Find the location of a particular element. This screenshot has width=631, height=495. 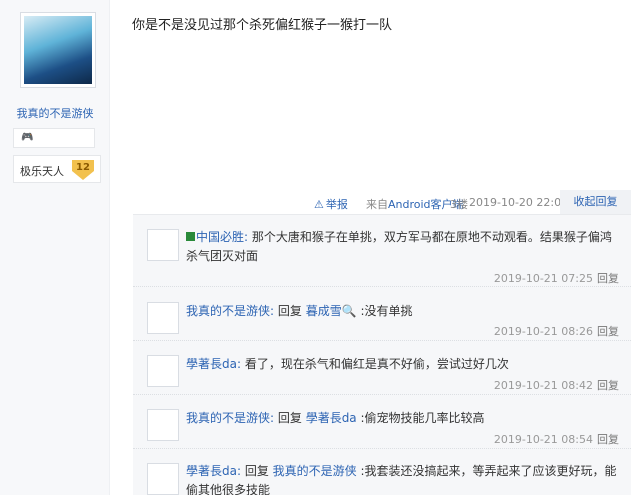

post-source: 来自Android客户端 is located at coordinates (415, 204).